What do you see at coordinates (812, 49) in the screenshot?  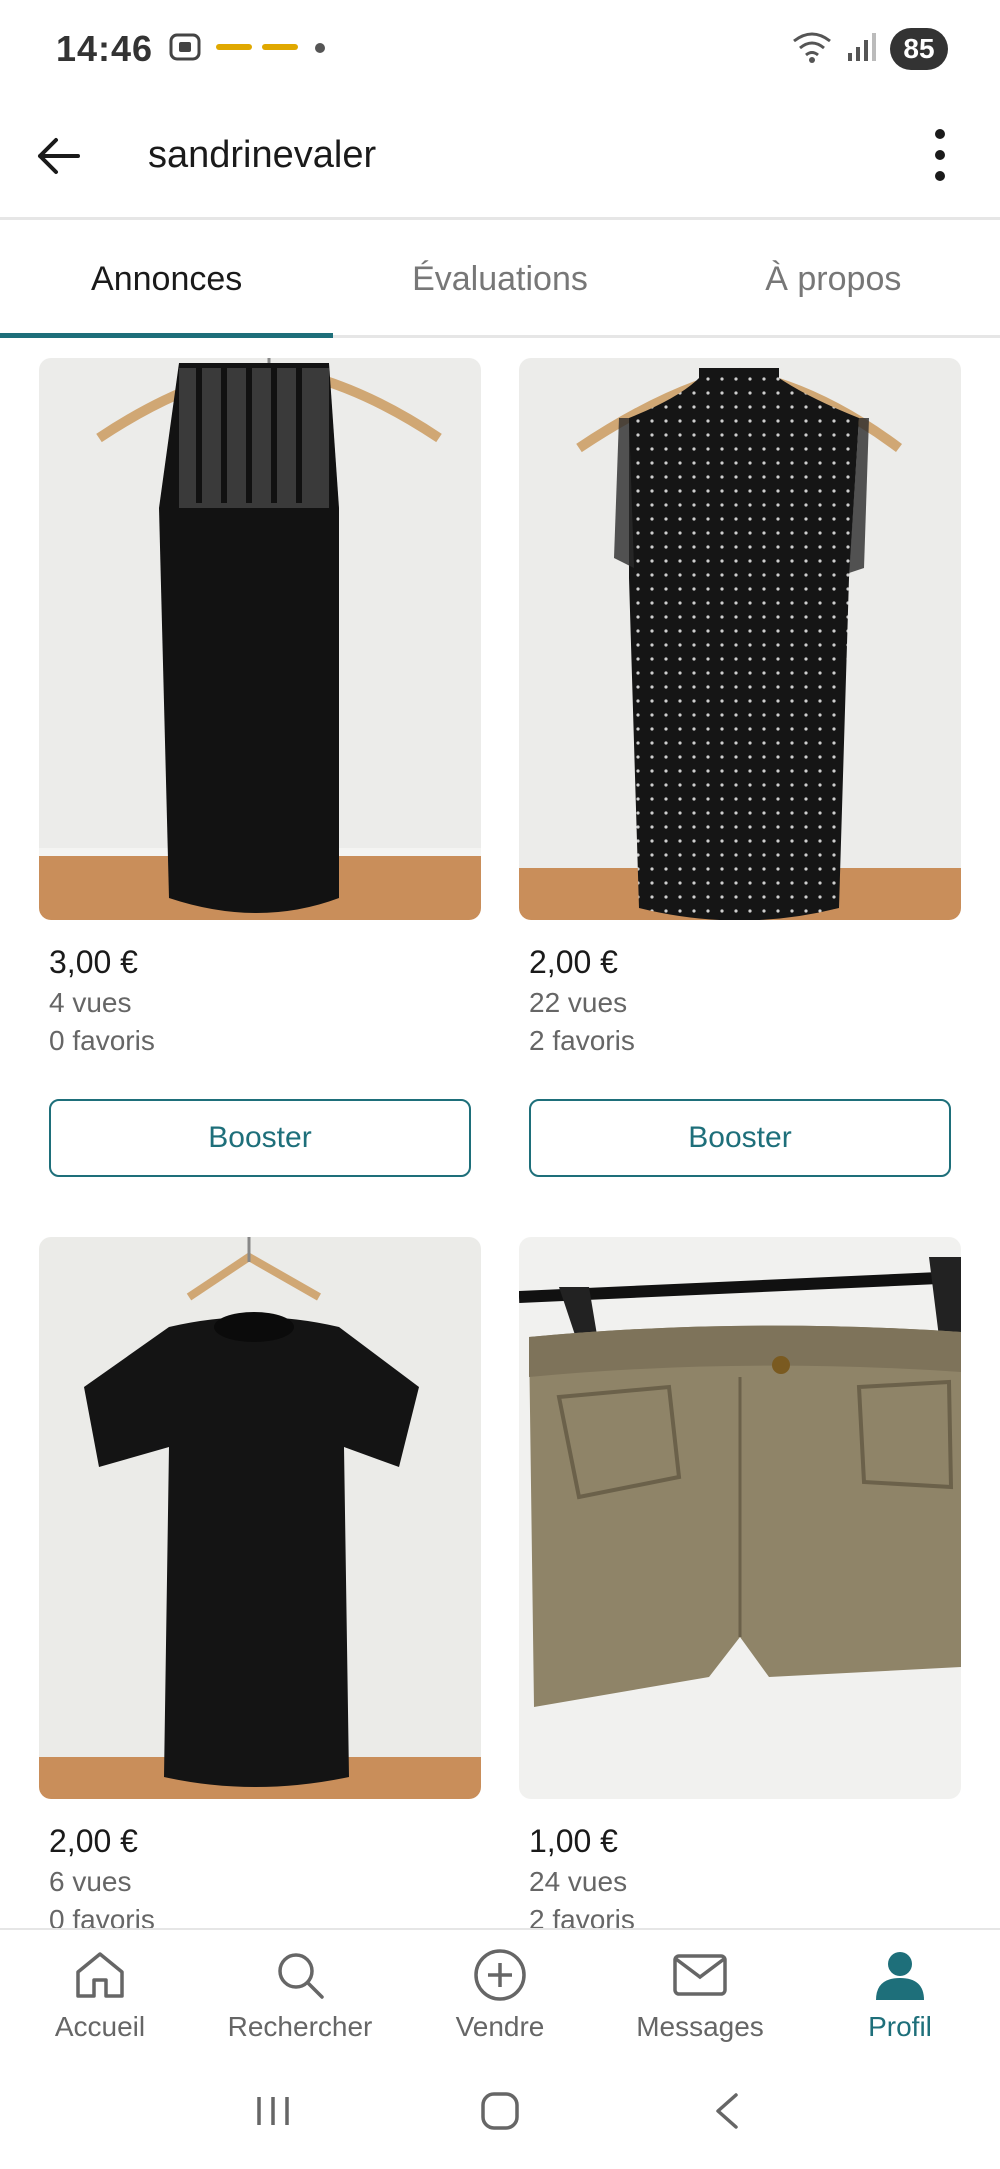 I see `wifi-icon` at bounding box center [812, 49].